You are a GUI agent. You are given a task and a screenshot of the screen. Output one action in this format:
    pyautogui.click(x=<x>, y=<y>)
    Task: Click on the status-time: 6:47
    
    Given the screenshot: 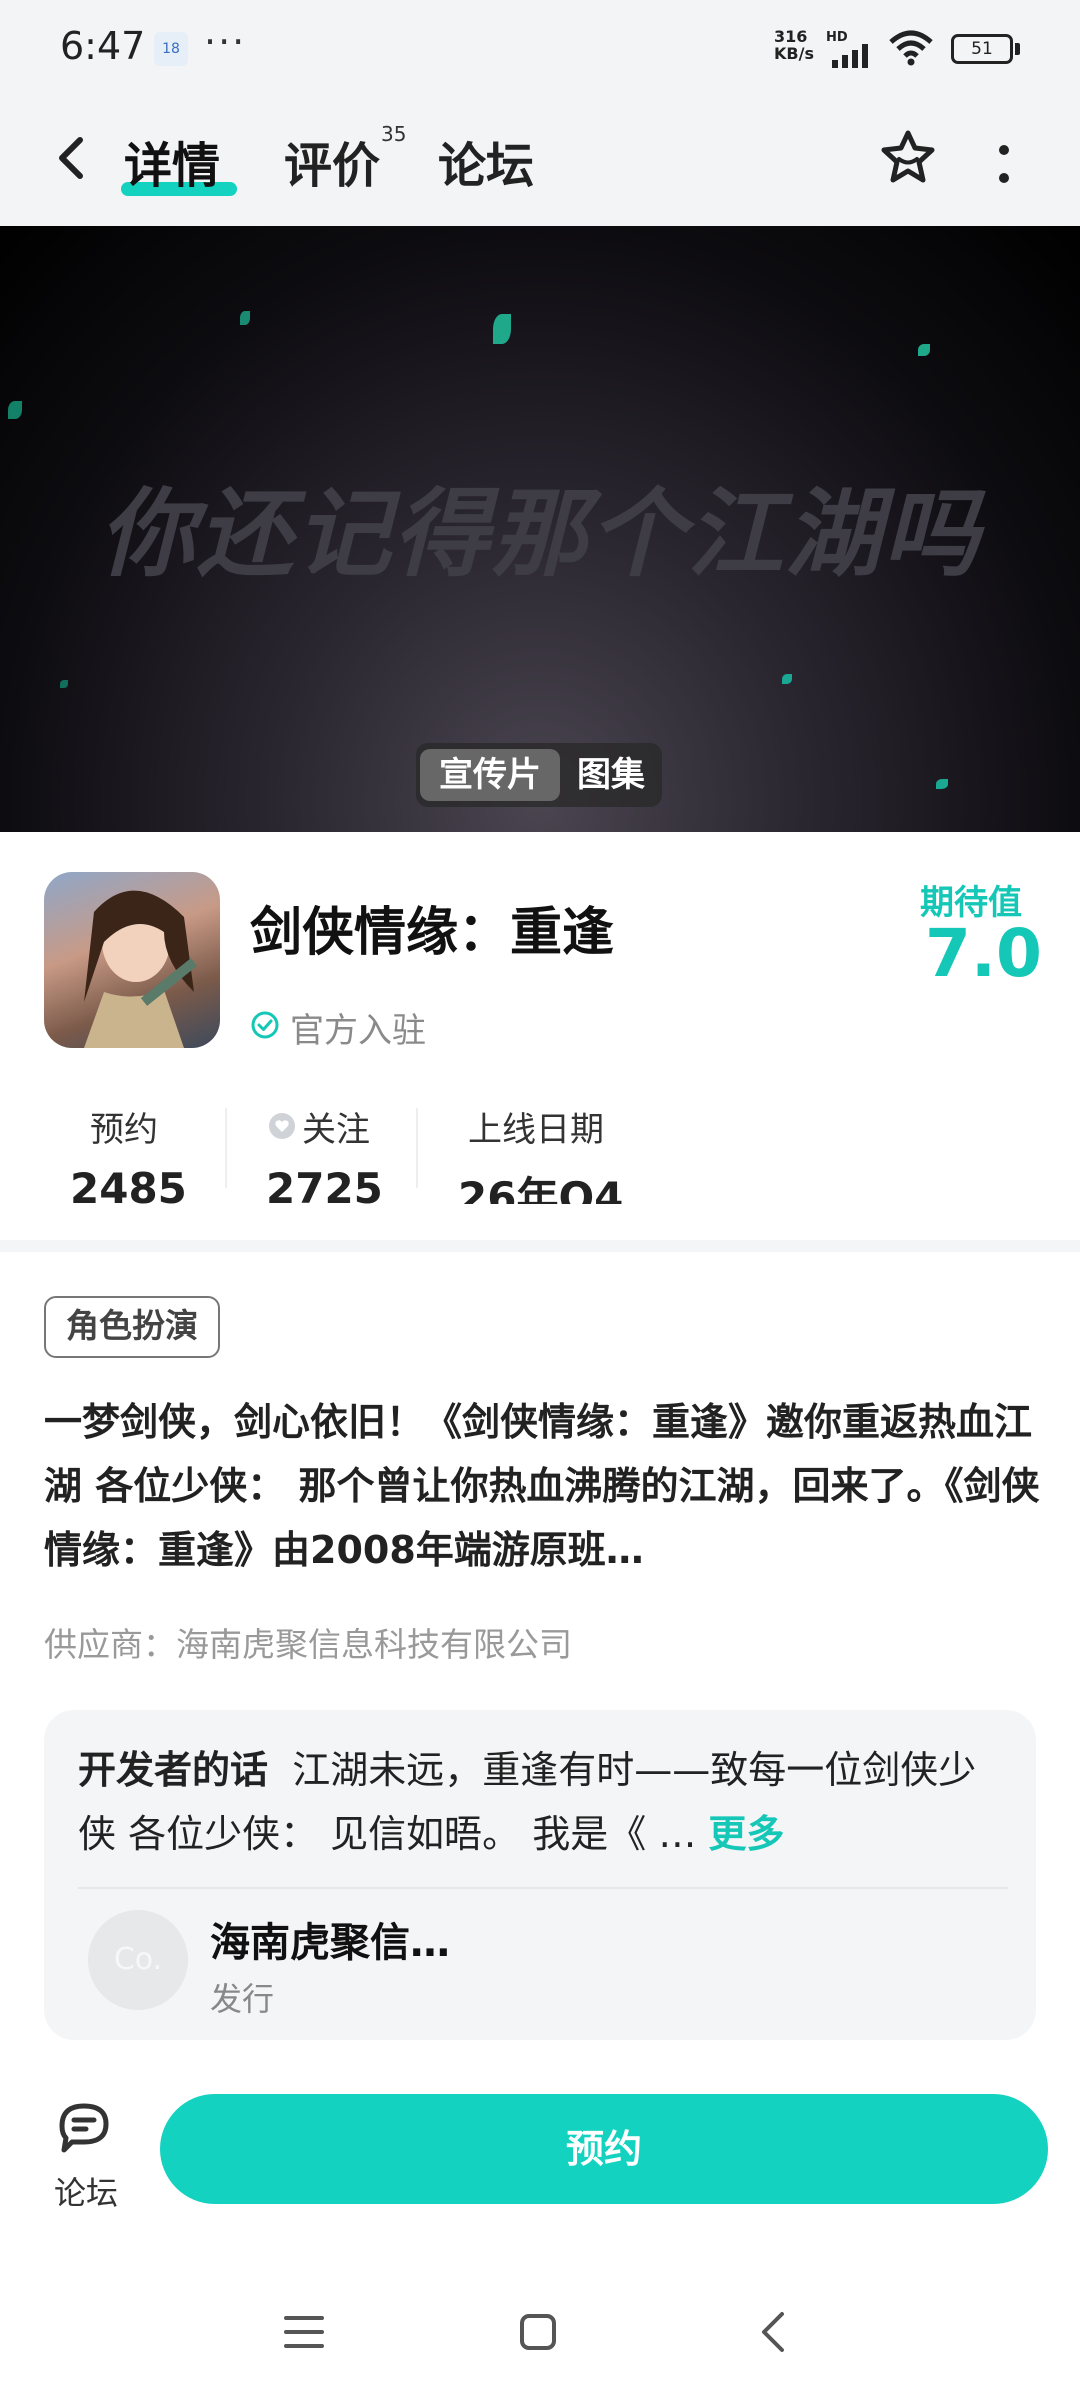 What is the action you would take?
    pyautogui.click(x=103, y=46)
    